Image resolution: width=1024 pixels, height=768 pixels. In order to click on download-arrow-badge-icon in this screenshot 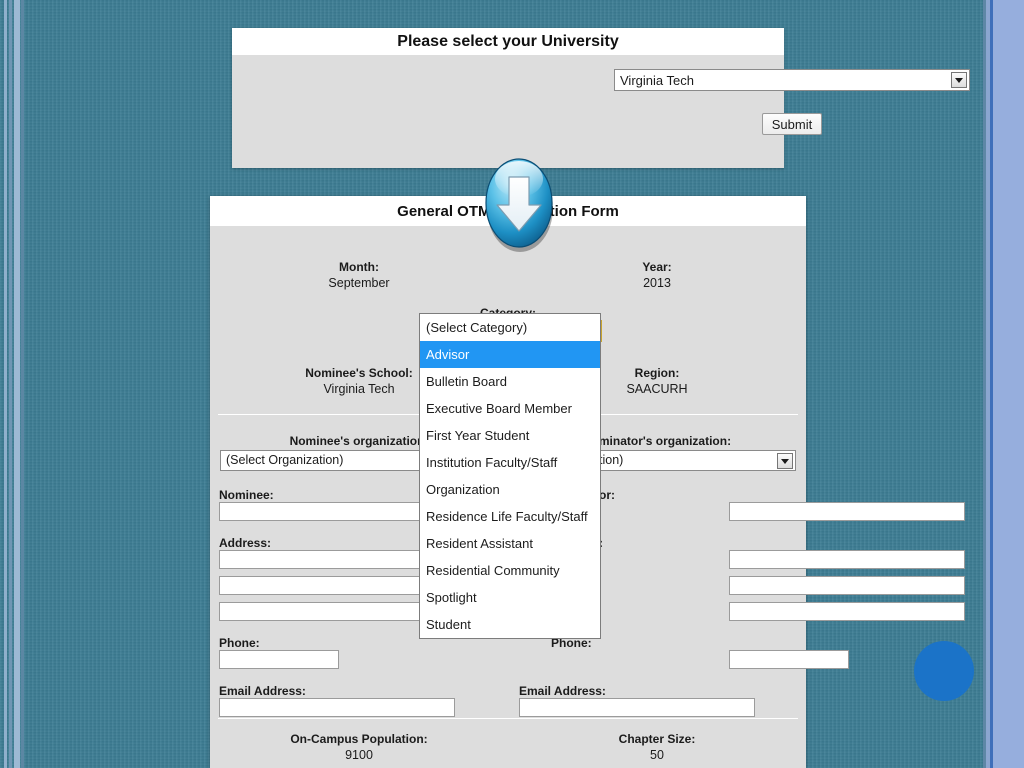, I will do `click(520, 204)`.